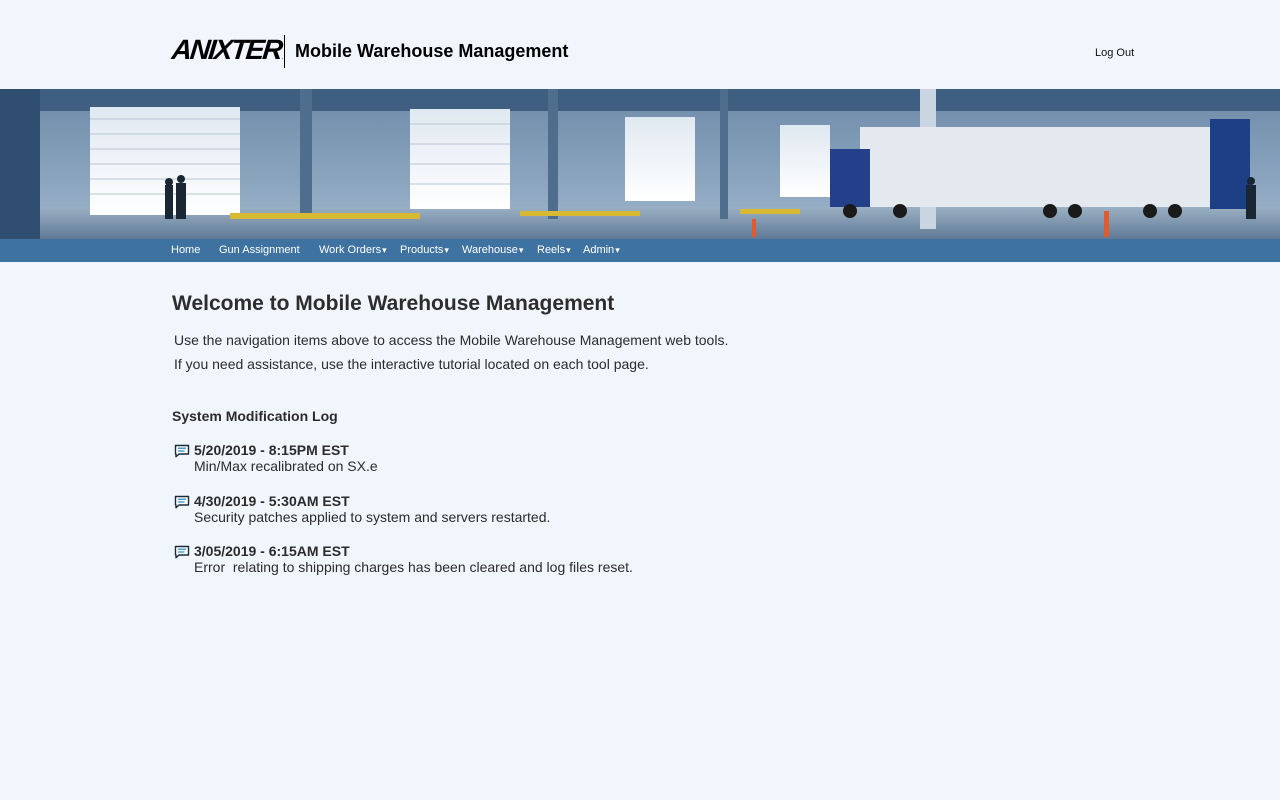 The width and height of the screenshot is (1280, 800). What do you see at coordinates (393, 303) in the screenshot?
I see `page-title: Welcome to Mobile Warehouse Management` at bounding box center [393, 303].